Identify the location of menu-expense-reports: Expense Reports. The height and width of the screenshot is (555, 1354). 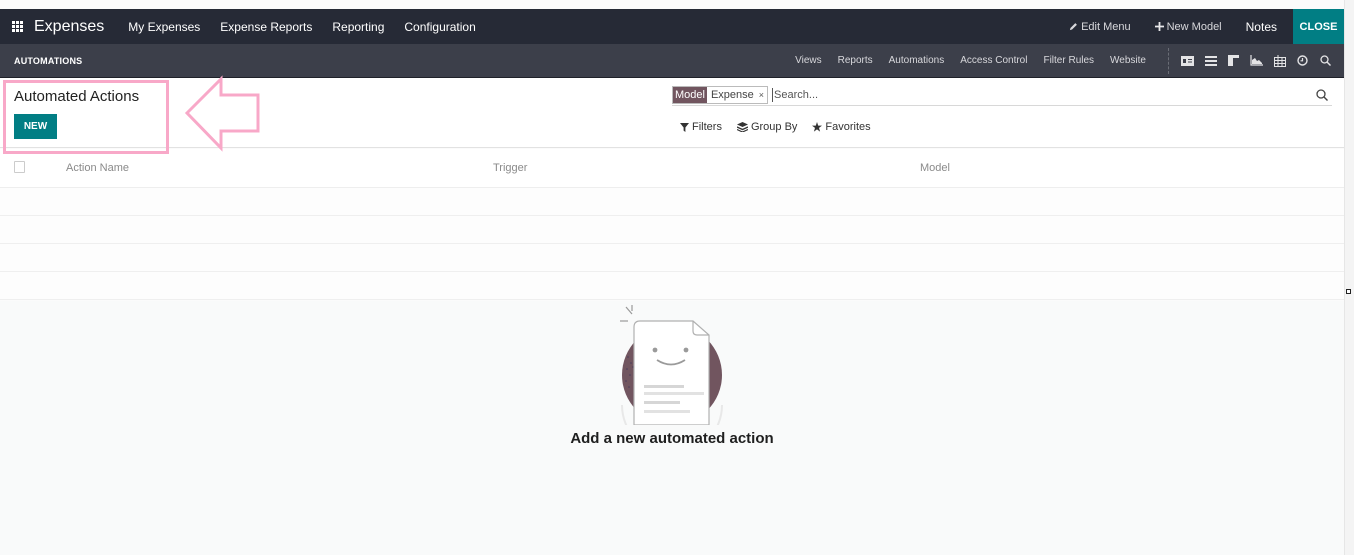
(266, 27).